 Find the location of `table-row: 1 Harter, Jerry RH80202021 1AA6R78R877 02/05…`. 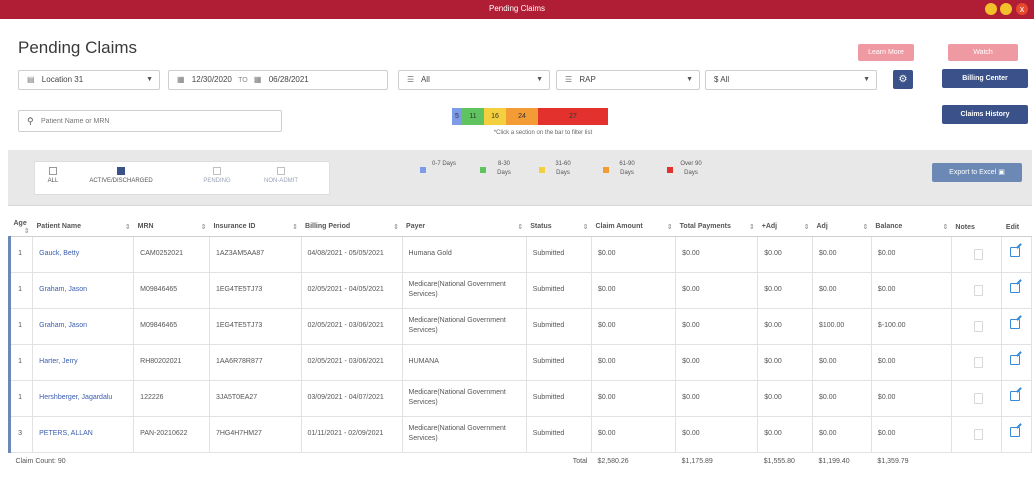

table-row: 1 Harter, Jerry RH80202021 1AA6R78R877 02/05… is located at coordinates (519, 362).